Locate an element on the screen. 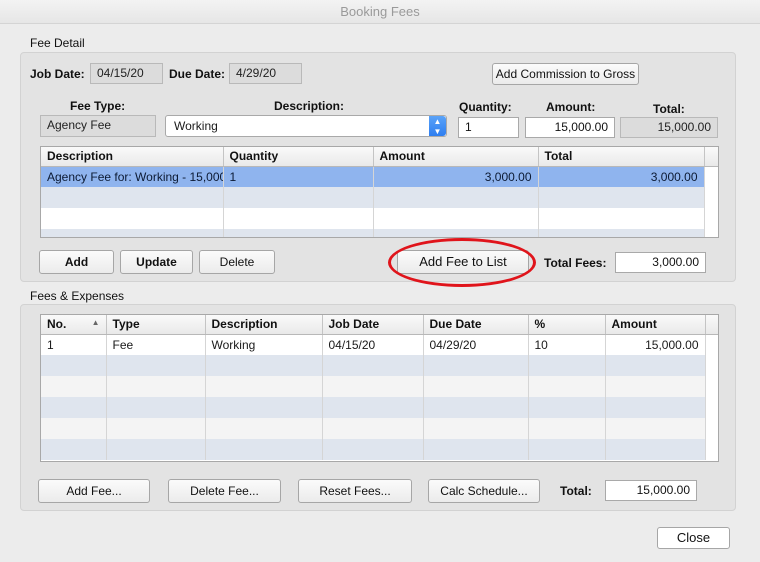 The height and width of the screenshot is (562, 760). window-title: Booking Fees is located at coordinates (380, 12).